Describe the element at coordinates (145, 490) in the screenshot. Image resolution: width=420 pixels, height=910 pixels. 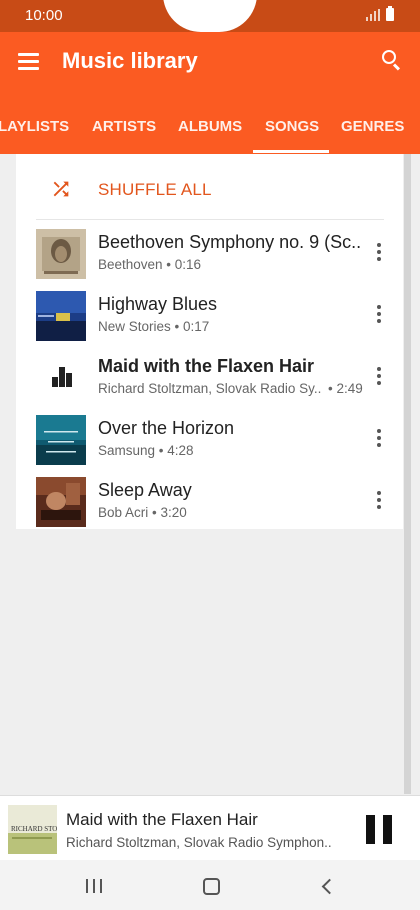
I see `song-title: Sleep Away` at that location.